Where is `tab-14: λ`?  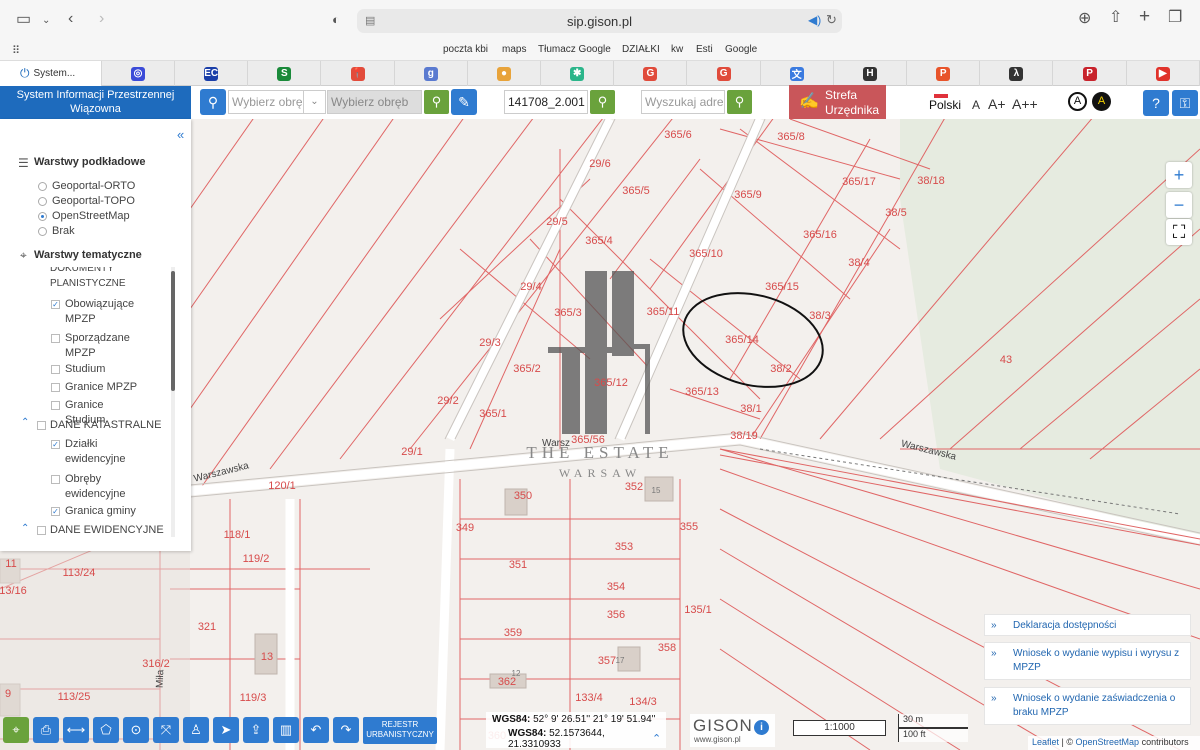 tab-14: λ is located at coordinates (1017, 73).